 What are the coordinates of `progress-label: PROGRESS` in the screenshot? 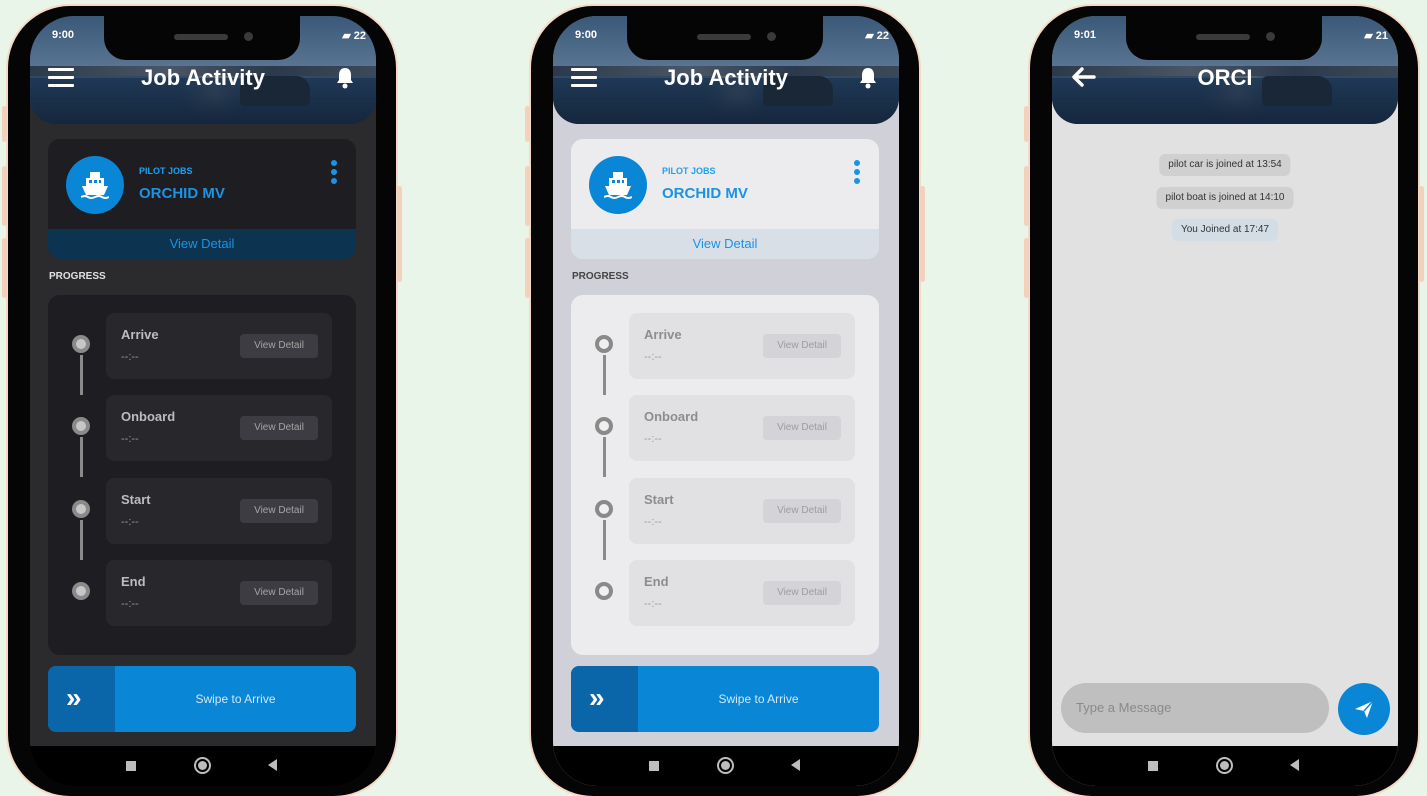 It's located at (77, 276).